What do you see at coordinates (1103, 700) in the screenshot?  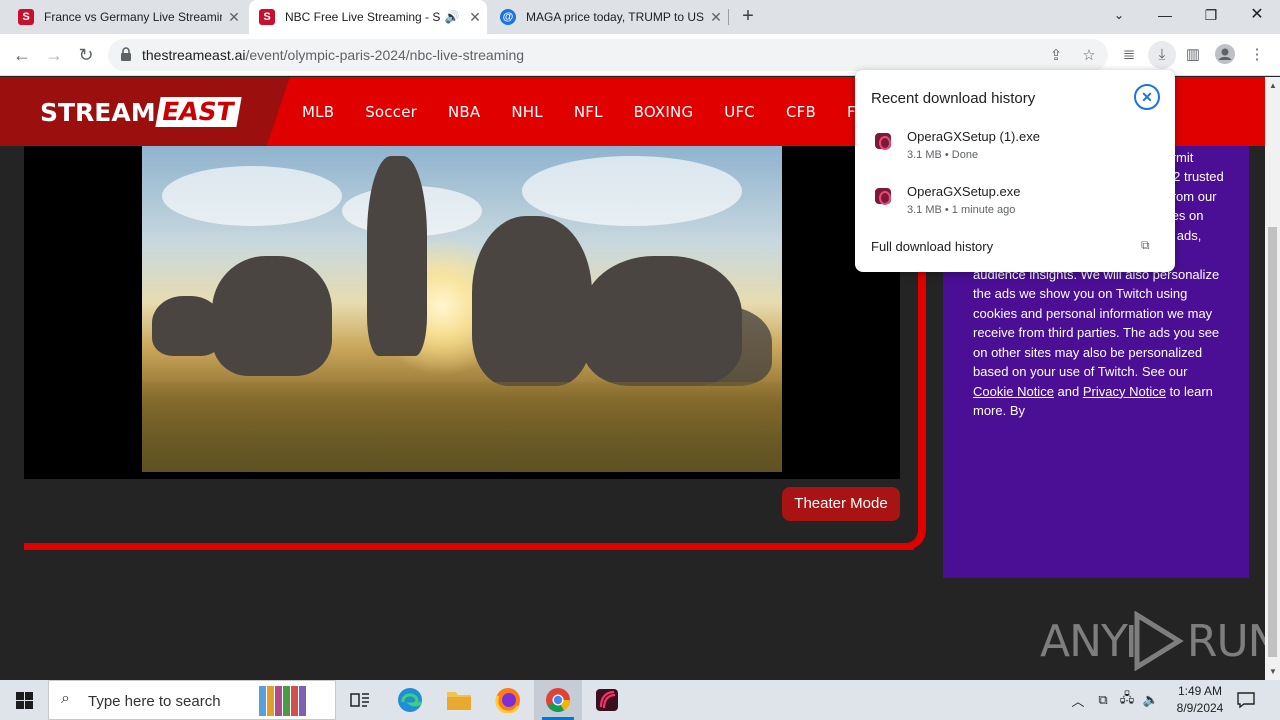 I see `device-icon: ⧉` at bounding box center [1103, 700].